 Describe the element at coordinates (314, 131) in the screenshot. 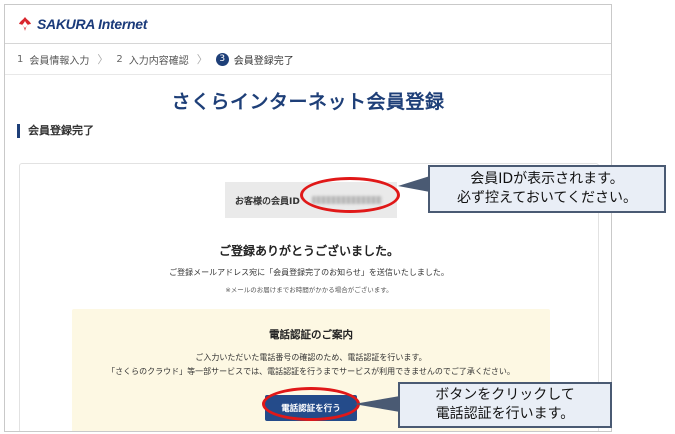

I see `section-heading: 会員登録完了` at that location.